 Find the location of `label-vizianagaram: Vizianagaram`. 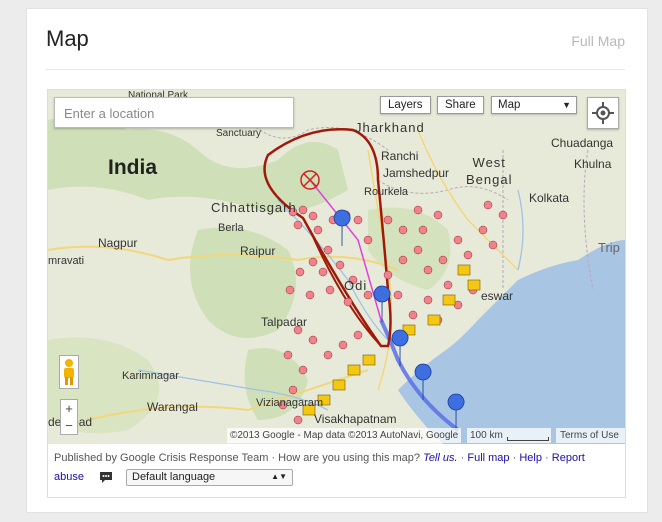

label-vizianagaram: Vizianagaram is located at coordinates (290, 403).